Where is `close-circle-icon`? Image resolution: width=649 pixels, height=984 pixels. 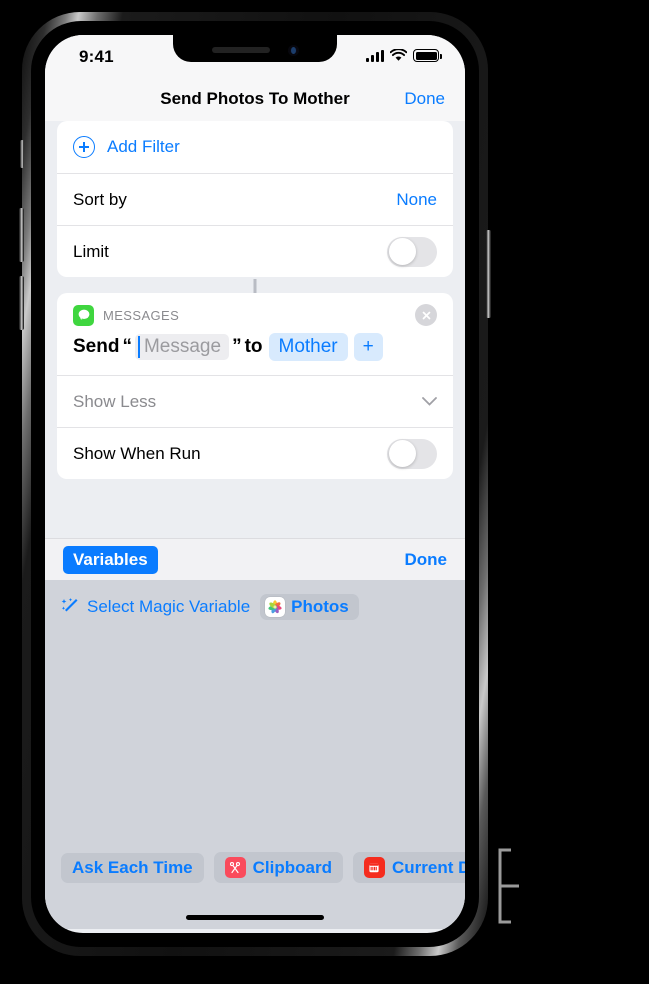
close-circle-icon is located at coordinates (426, 315).